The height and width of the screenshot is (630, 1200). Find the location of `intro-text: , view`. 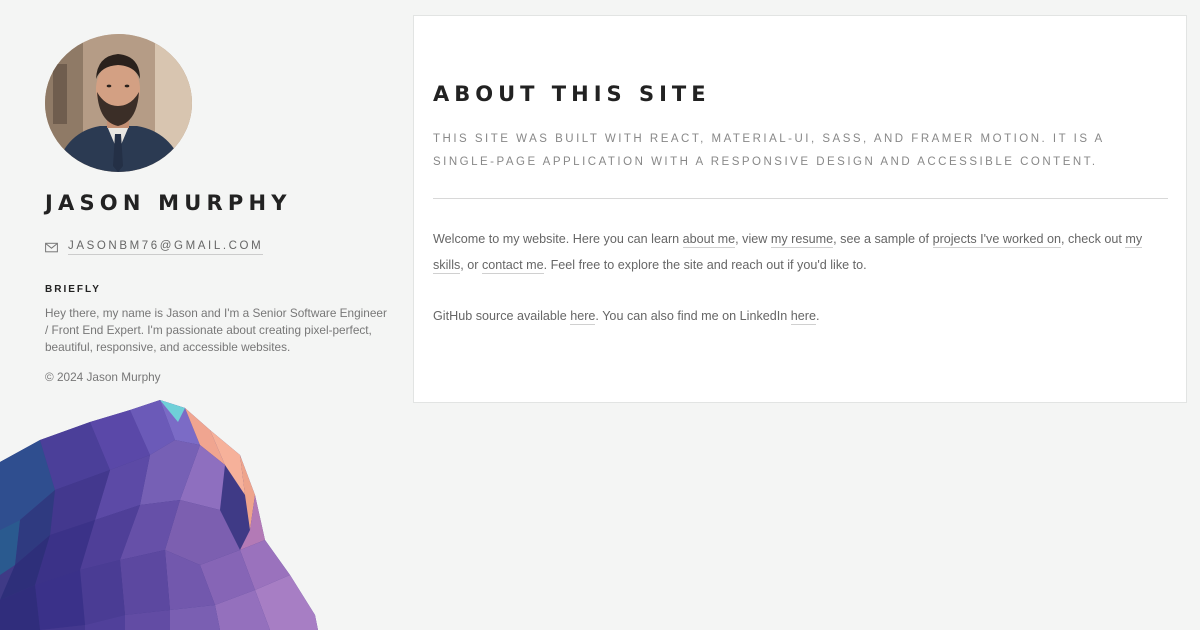

intro-text: , view is located at coordinates (753, 239).